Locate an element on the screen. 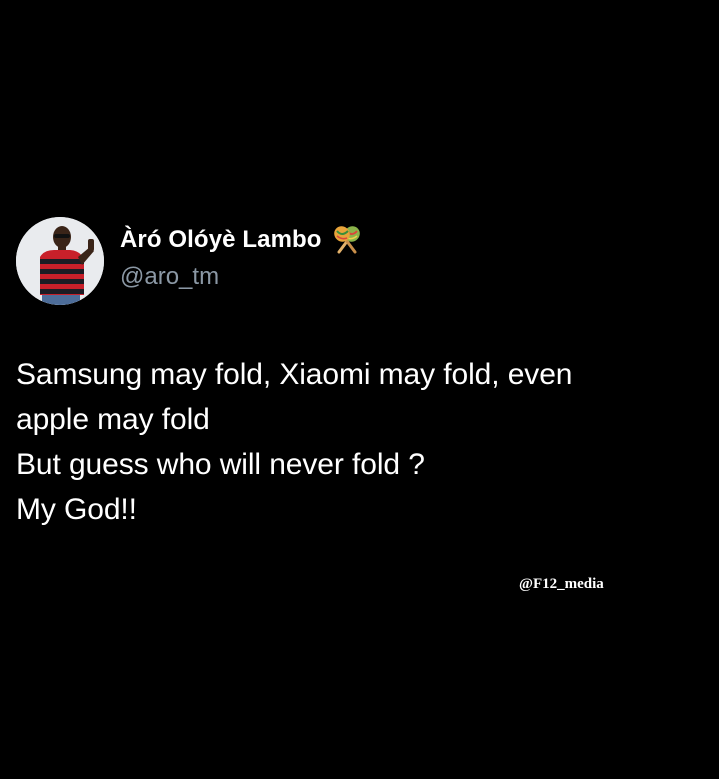 This screenshot has width=719, height=779. tweet-text-line: apple may fold is located at coordinates (113, 419).